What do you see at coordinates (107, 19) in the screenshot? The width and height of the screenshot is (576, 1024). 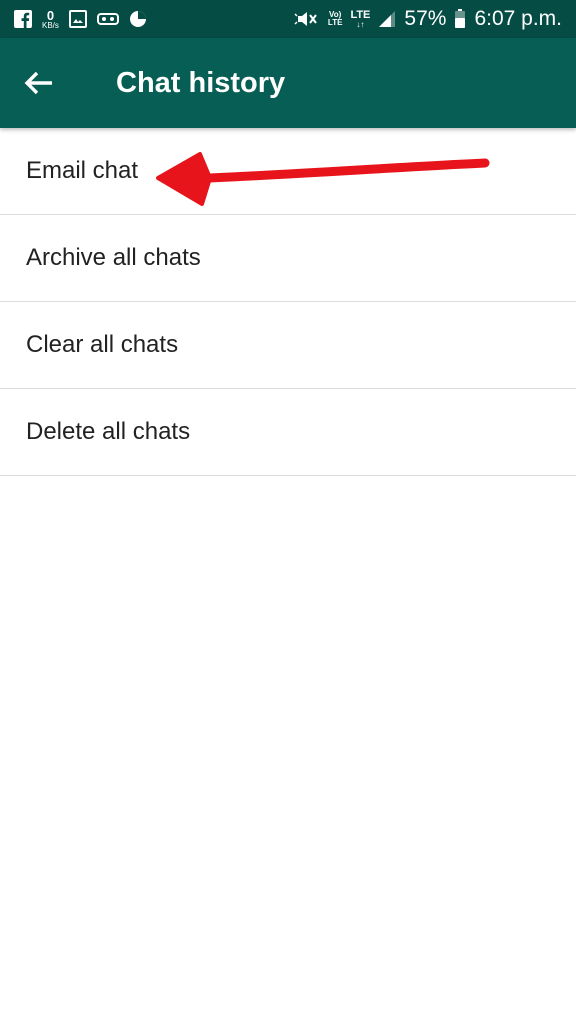 I see `vr-icon` at bounding box center [107, 19].